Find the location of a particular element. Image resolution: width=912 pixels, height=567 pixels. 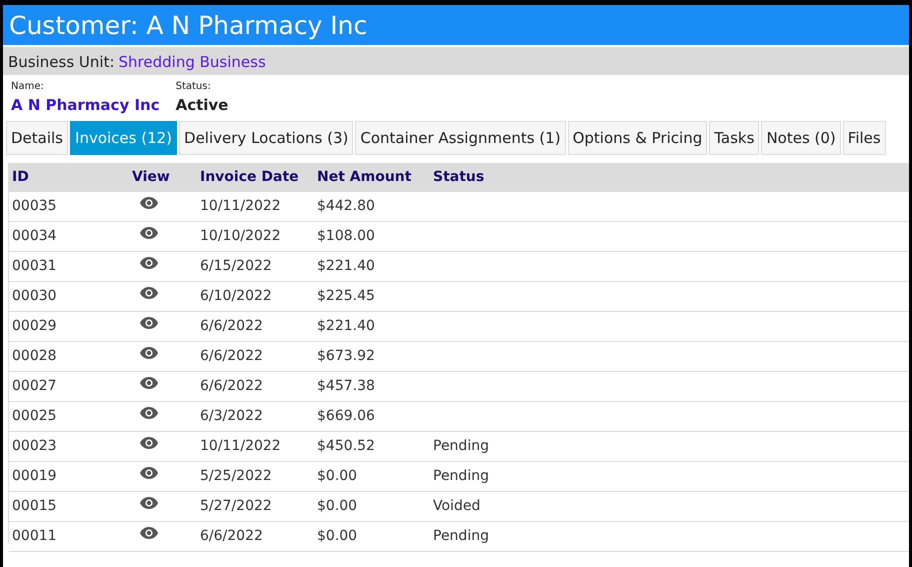

table-cell: 6/10/2022 is located at coordinates (255, 296).